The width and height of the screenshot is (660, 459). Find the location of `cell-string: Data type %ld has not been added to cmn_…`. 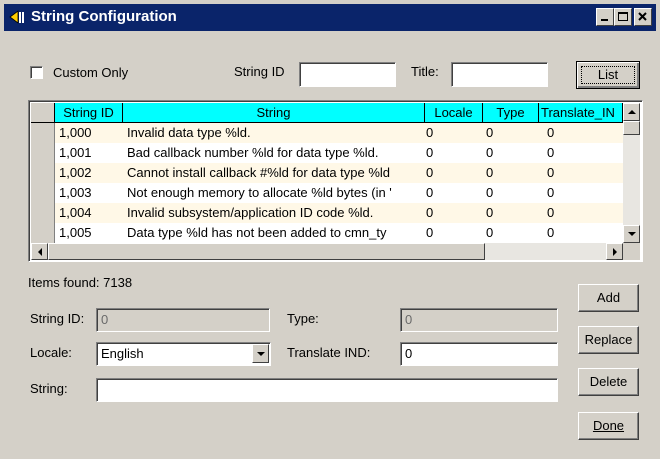

cell-string: Data type %ld has not been added to cmn_… is located at coordinates (257, 232).